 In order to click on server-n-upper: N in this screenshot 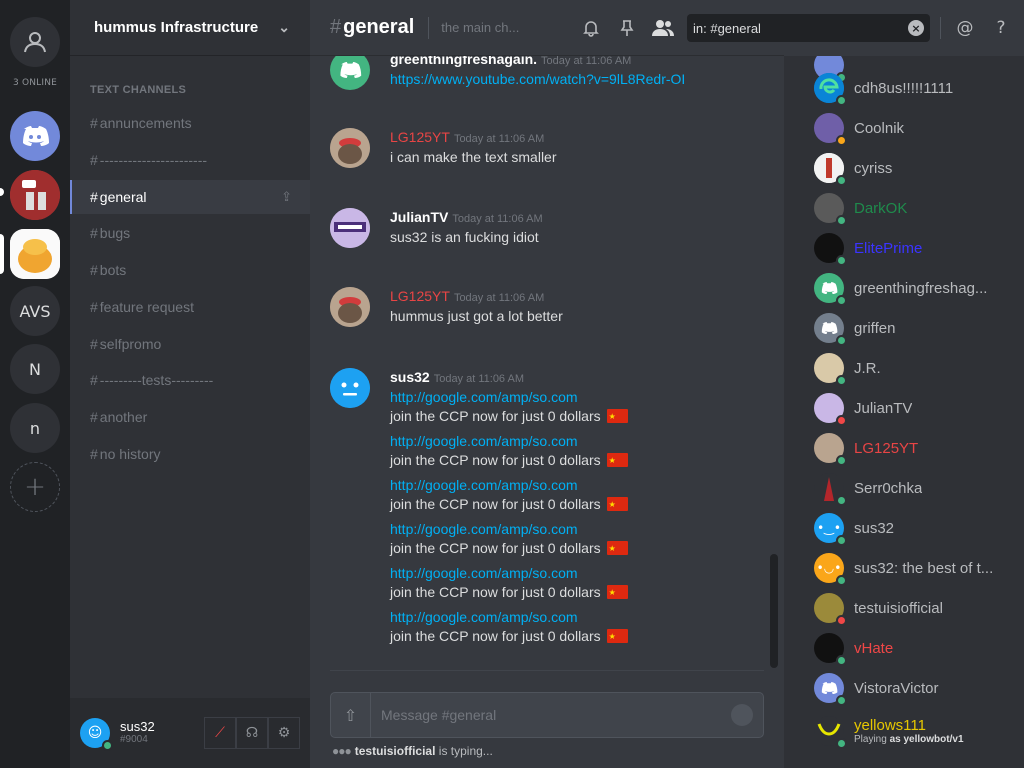, I will do `click(35, 369)`.